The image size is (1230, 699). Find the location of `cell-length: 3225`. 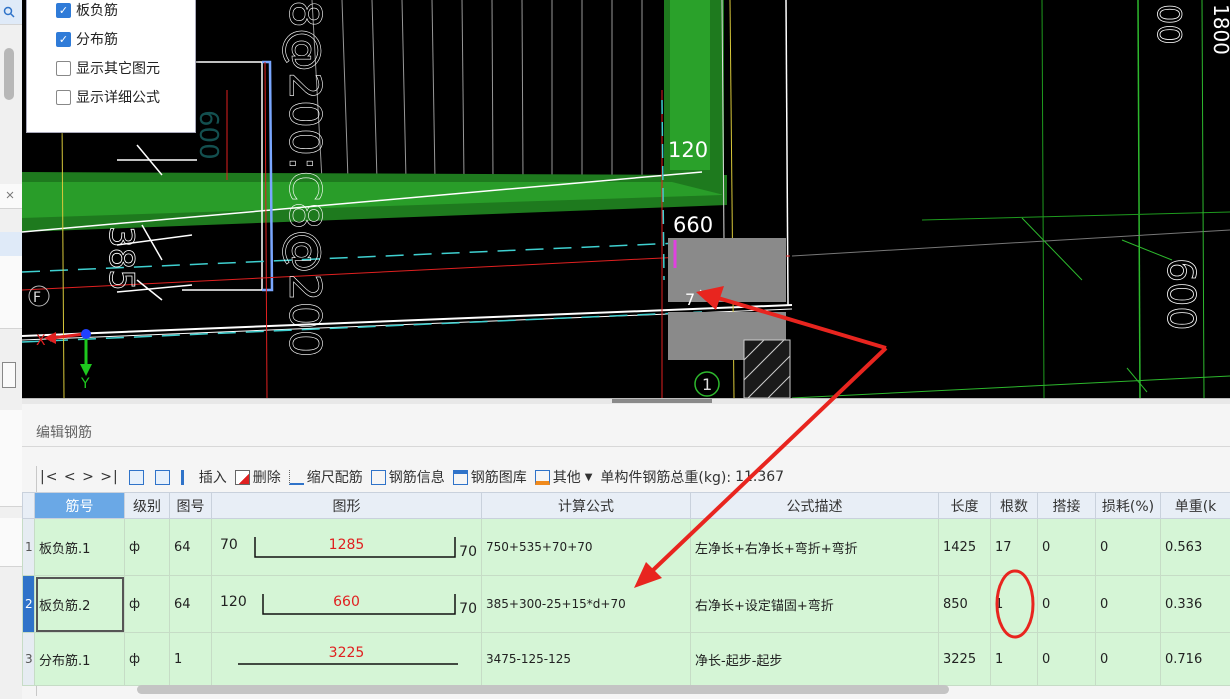

cell-length: 3225 is located at coordinates (964, 659).